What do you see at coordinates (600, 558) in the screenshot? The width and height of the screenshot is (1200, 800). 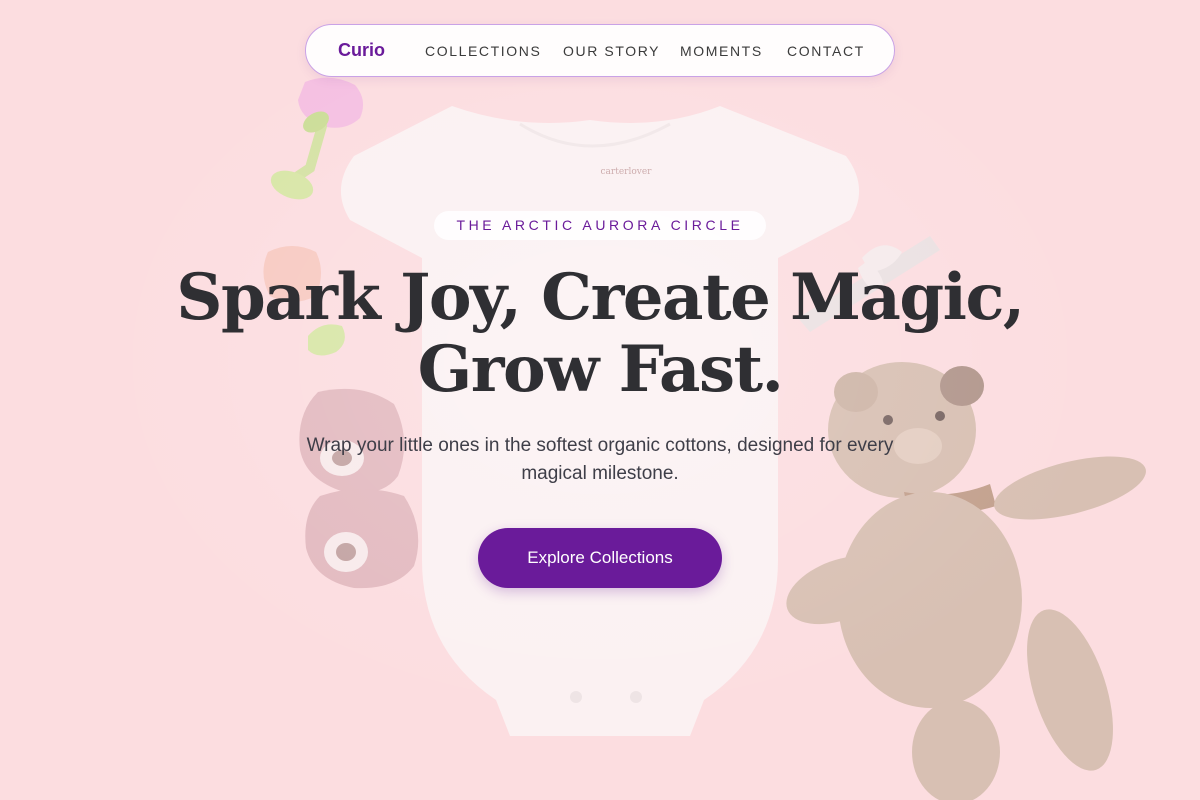 I see `explore-collections-button: Explore Collections` at bounding box center [600, 558].